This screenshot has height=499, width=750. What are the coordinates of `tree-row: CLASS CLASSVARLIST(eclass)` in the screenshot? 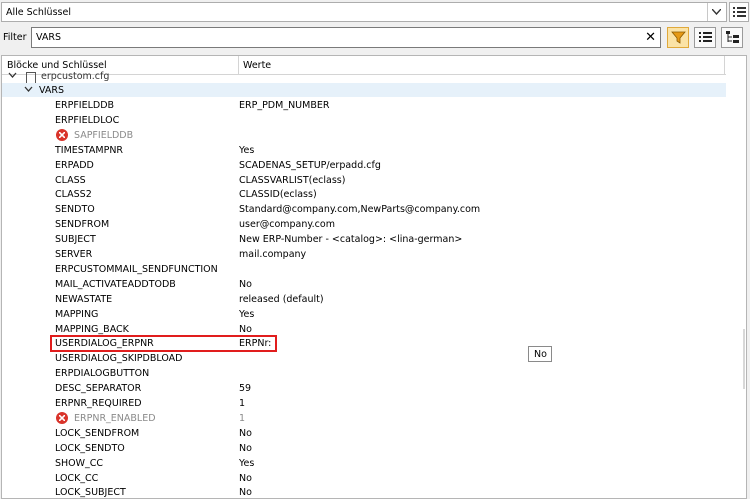 It's located at (364, 180).